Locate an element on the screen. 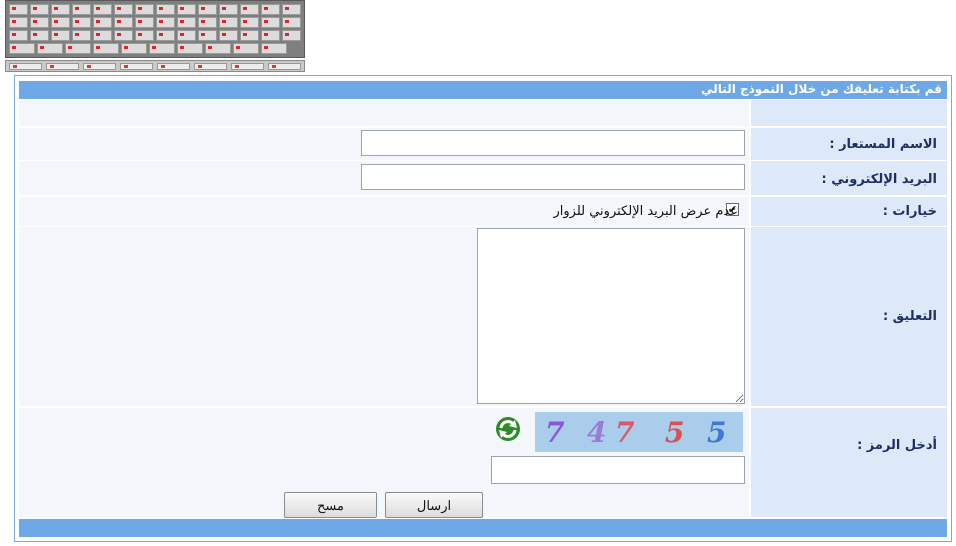 The image size is (956, 546). virtual-keyboard-tabs is located at coordinates (155, 66).